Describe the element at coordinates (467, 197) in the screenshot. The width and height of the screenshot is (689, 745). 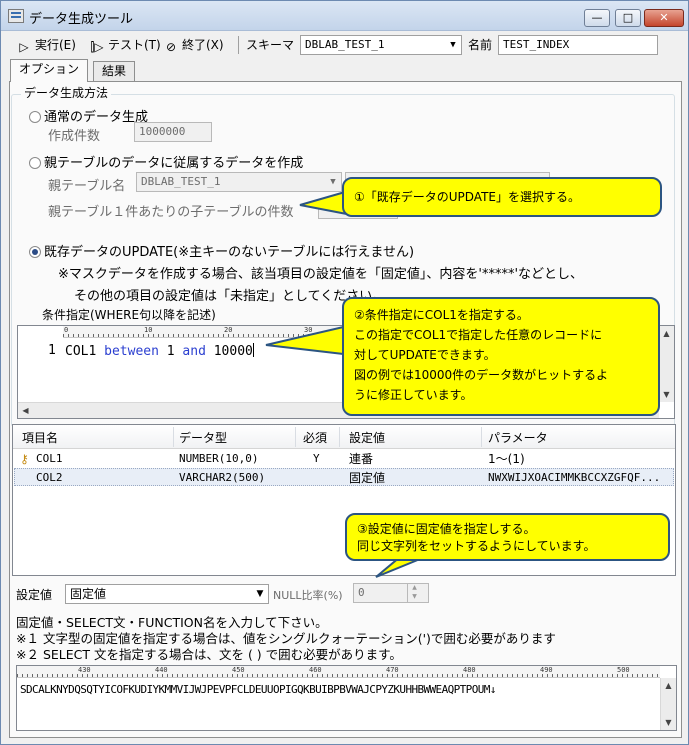
I see `callout-1-text: ①「既存データのUPDATE」を選択する。` at that location.